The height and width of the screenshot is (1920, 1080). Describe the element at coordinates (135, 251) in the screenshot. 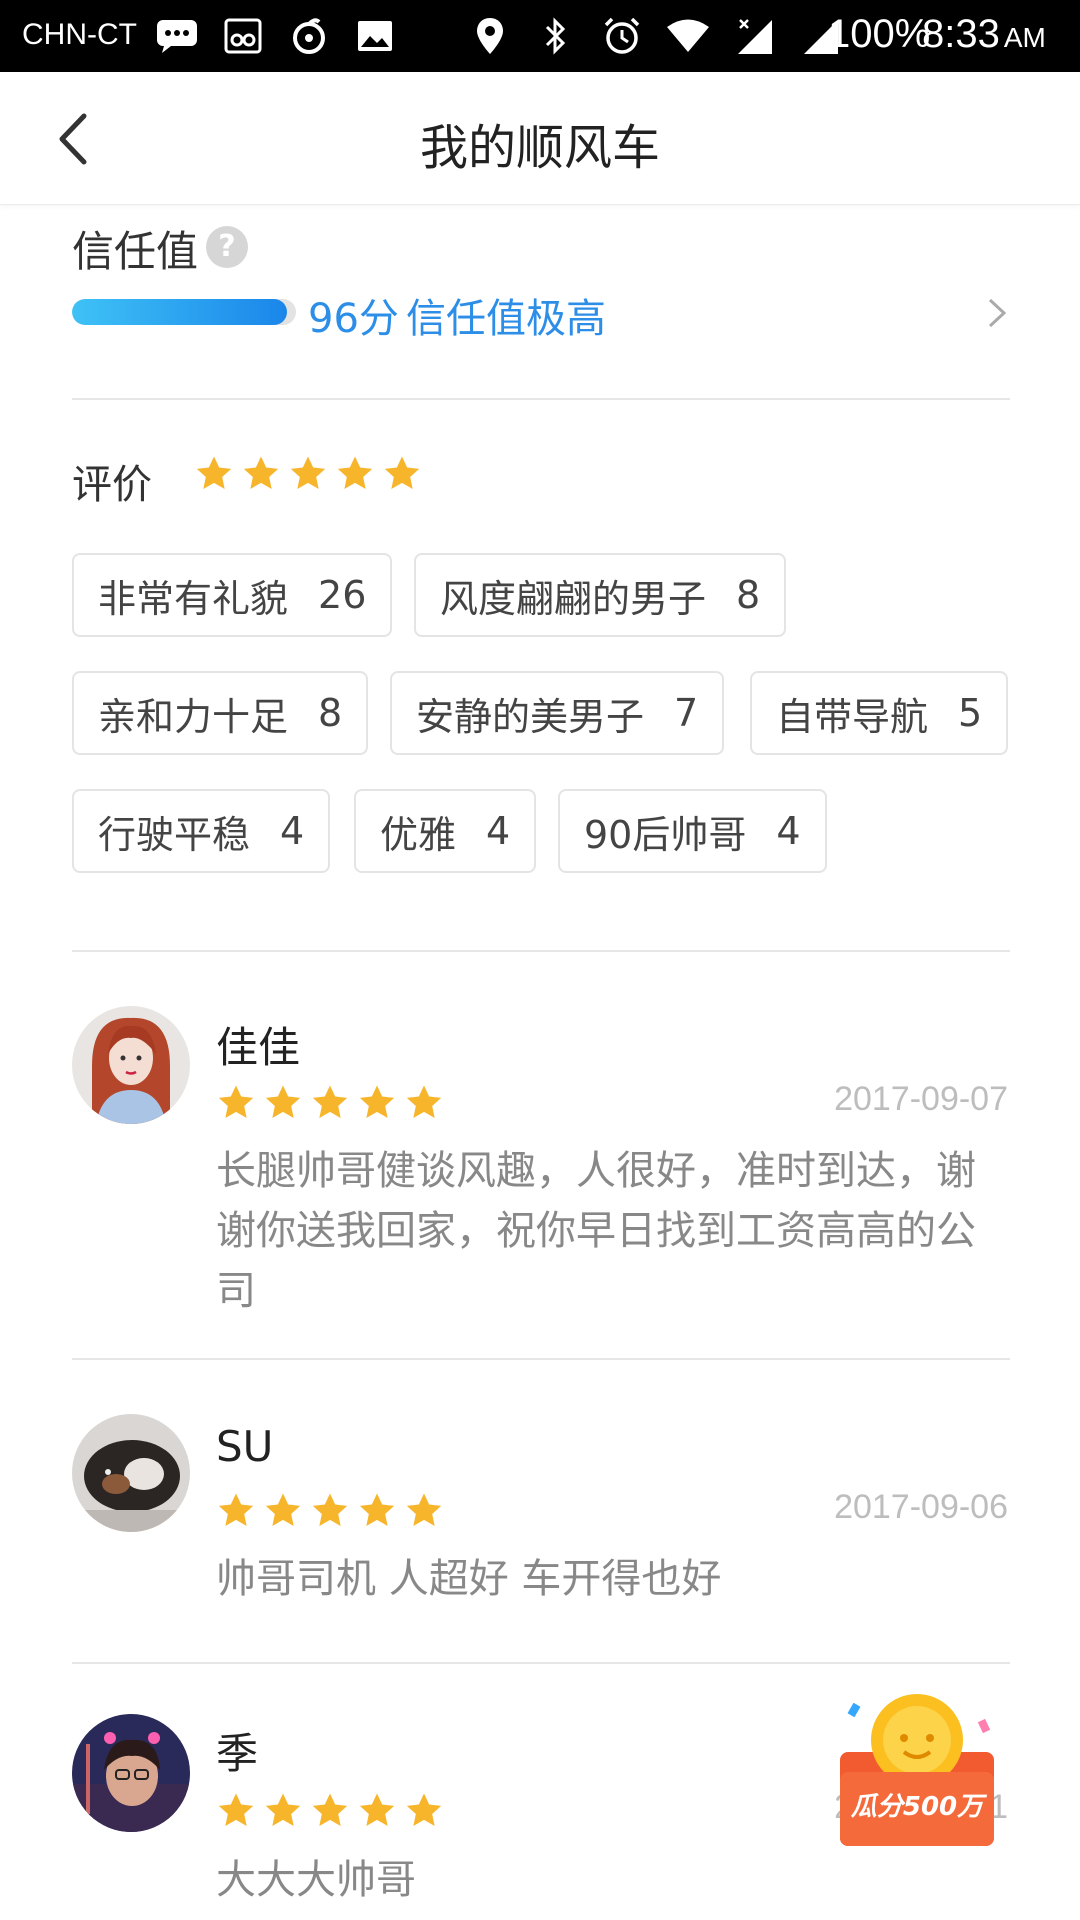

I see `trust-label: 信任值` at that location.